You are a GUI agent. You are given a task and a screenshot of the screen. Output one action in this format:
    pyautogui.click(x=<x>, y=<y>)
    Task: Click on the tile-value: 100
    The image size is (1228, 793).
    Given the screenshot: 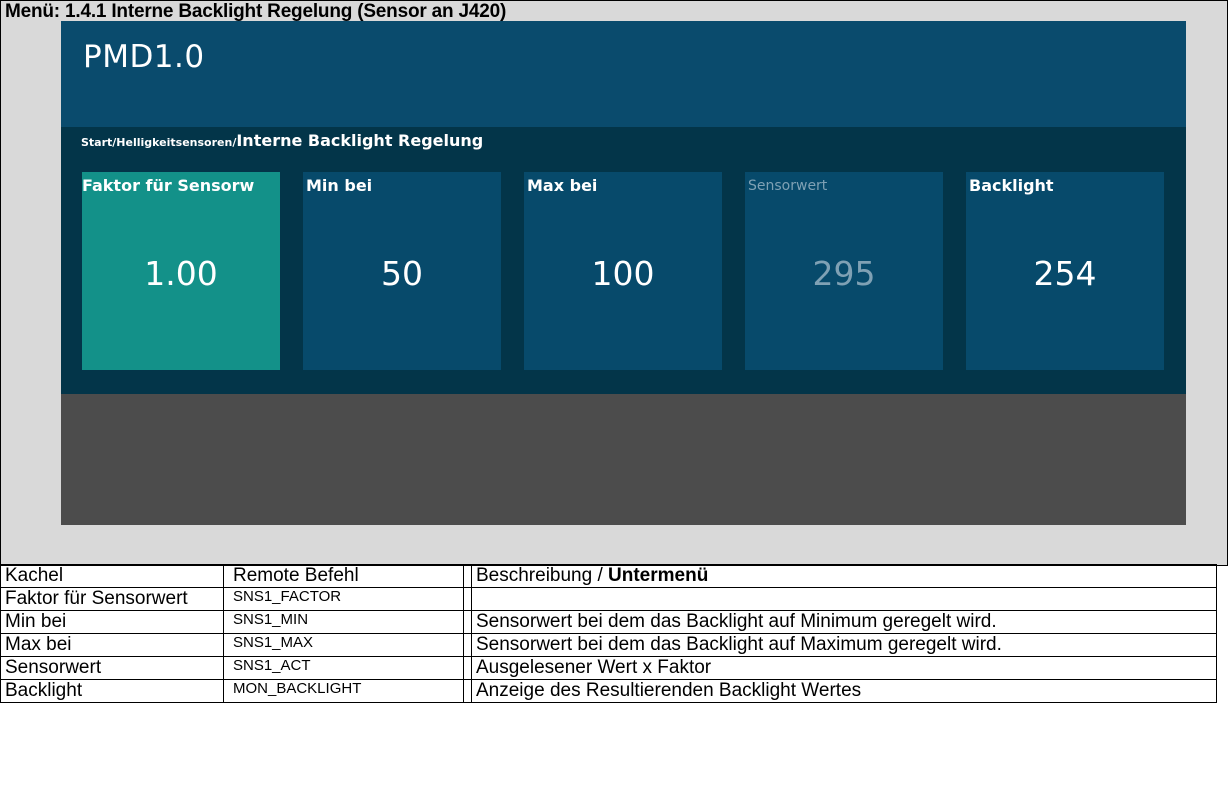 What is the action you would take?
    pyautogui.click(x=623, y=273)
    